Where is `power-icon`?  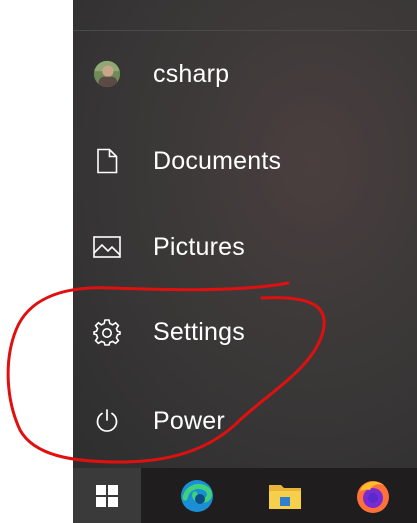
power-icon is located at coordinates (107, 421).